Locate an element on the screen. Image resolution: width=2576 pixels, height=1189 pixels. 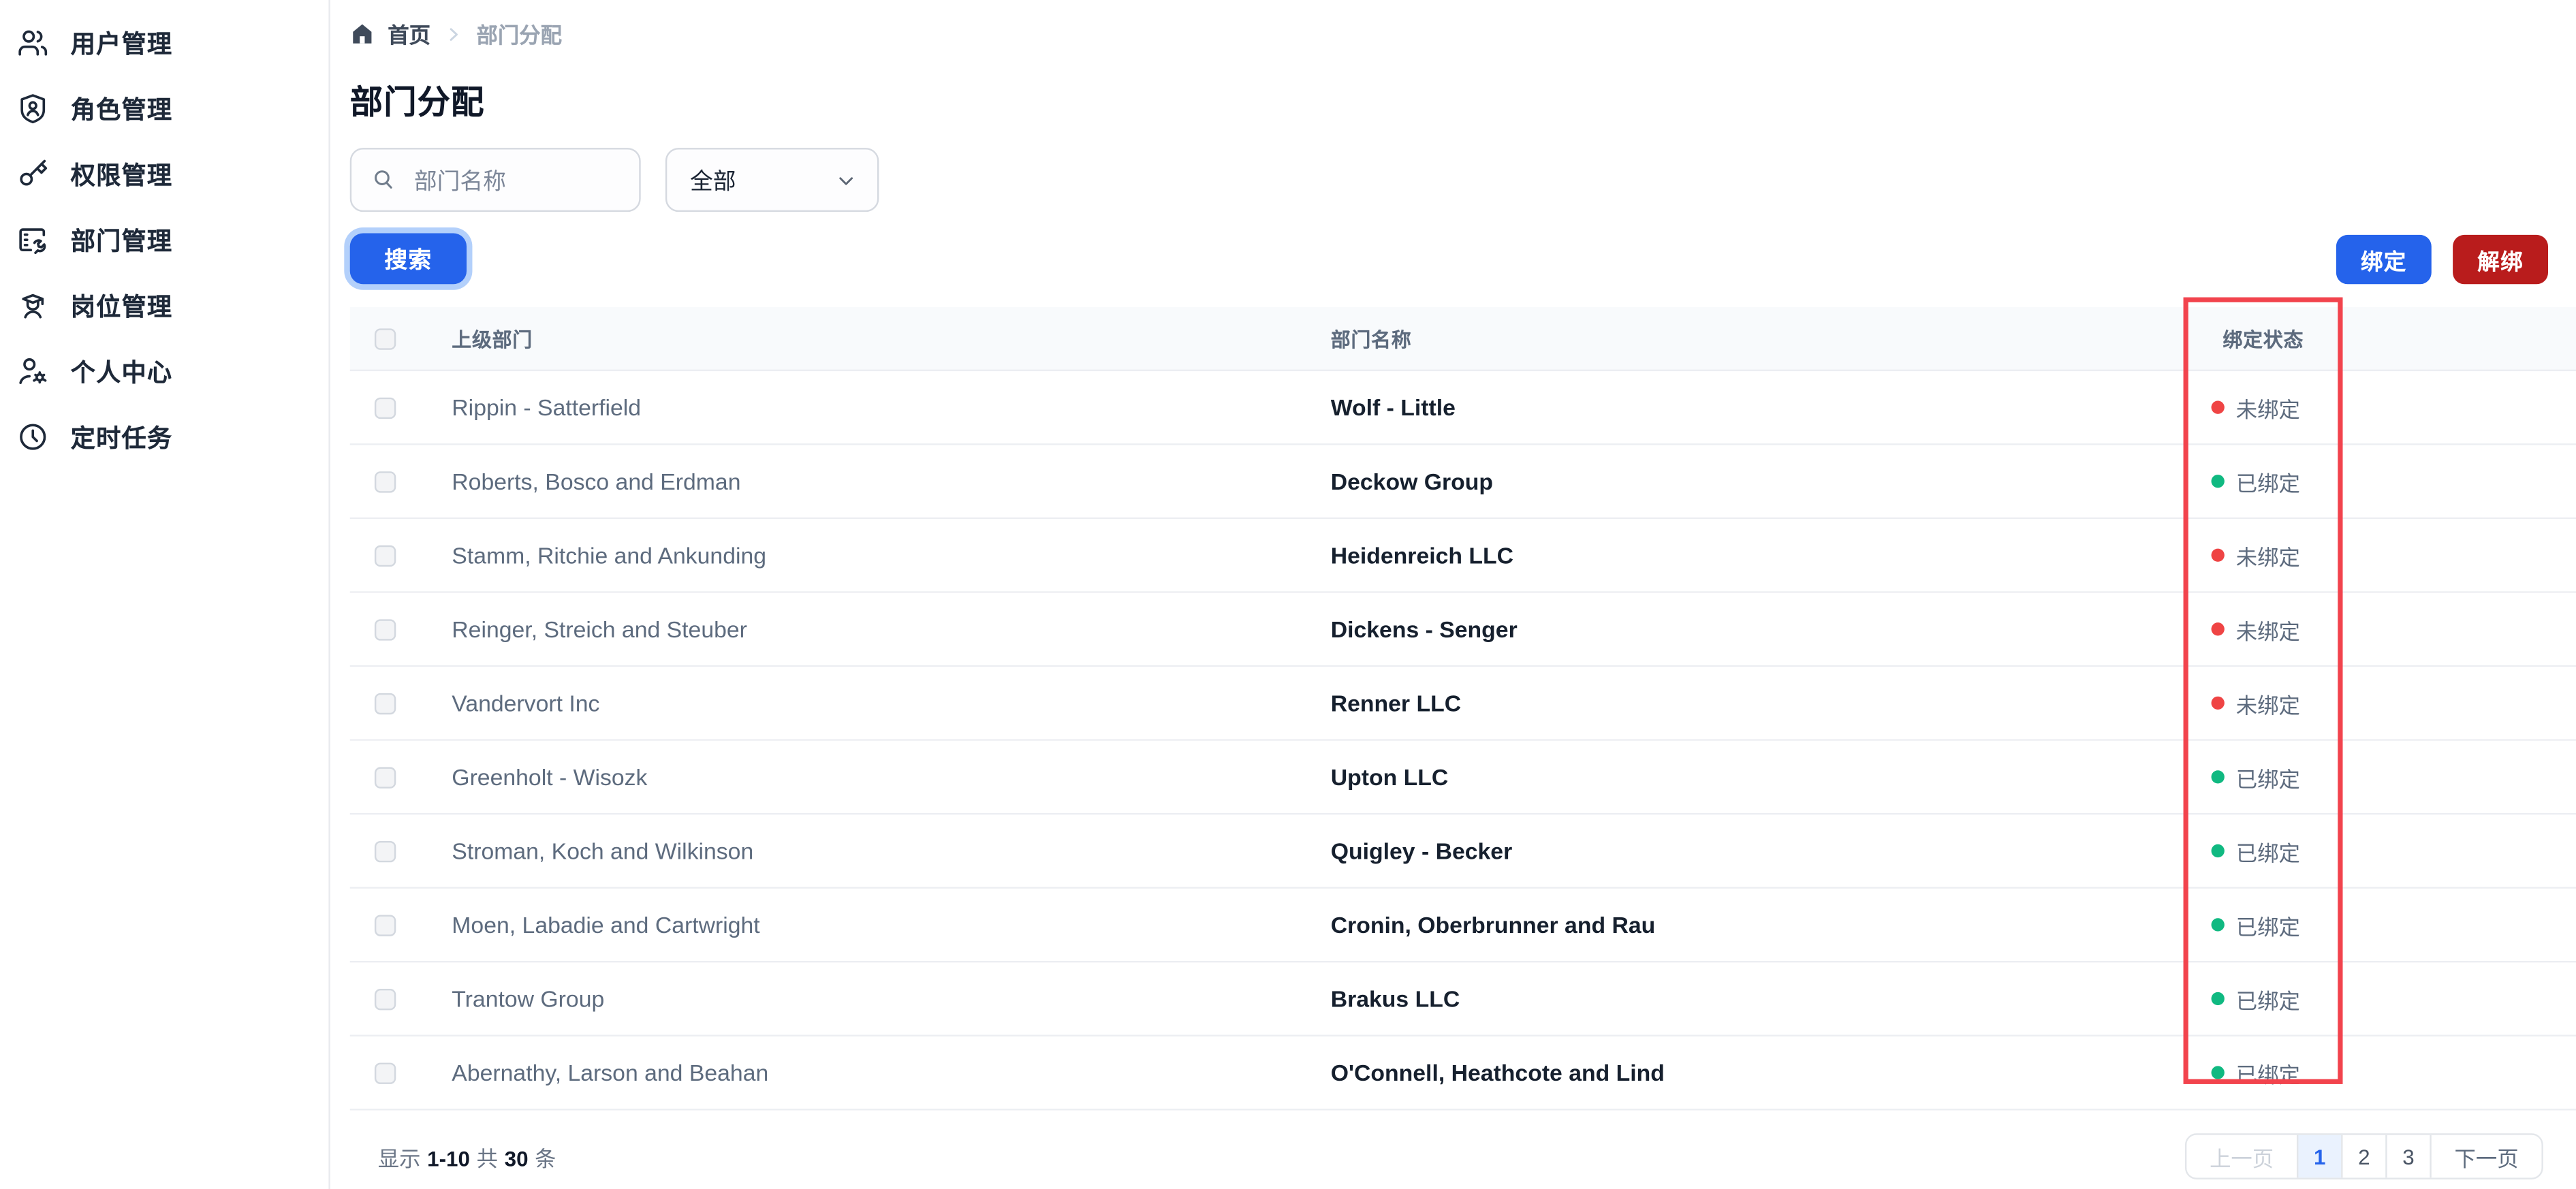
sidebar: 用户管理 角色管理 权限管理 部门管理 岗位管理 个人中心 定时任务 is located at coordinates (165, 595).